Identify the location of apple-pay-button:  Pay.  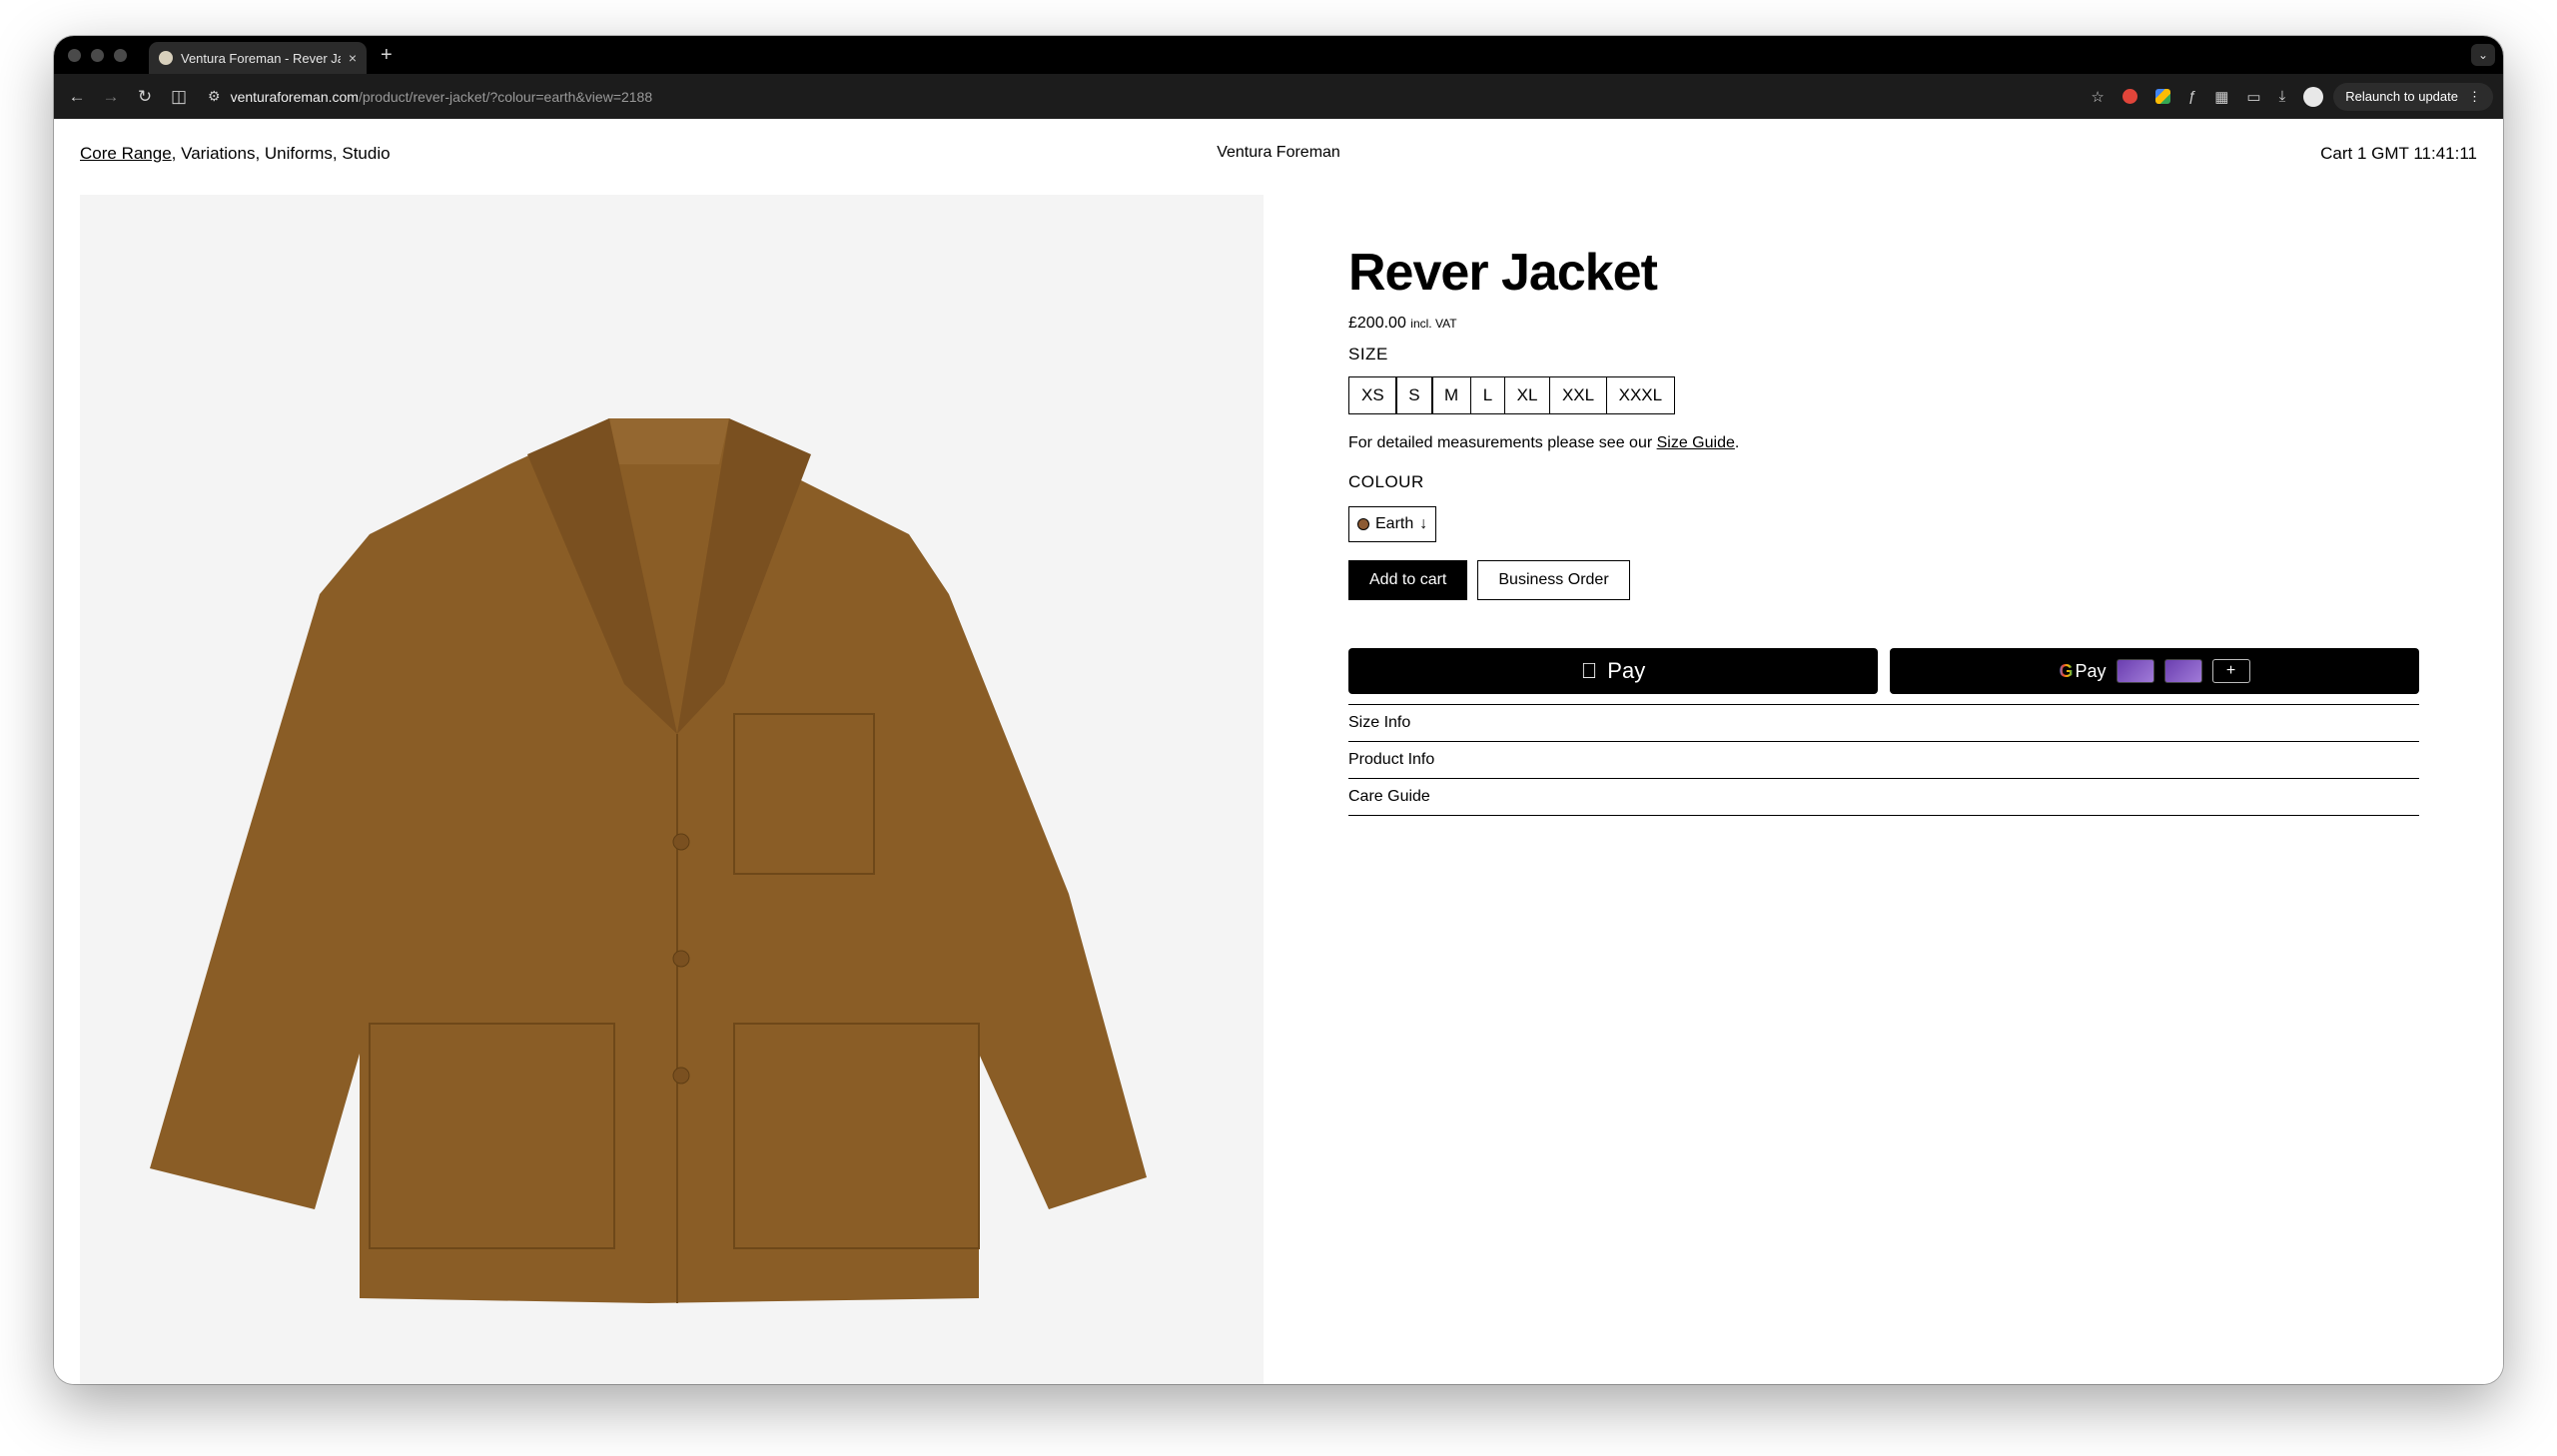
(1613, 671).